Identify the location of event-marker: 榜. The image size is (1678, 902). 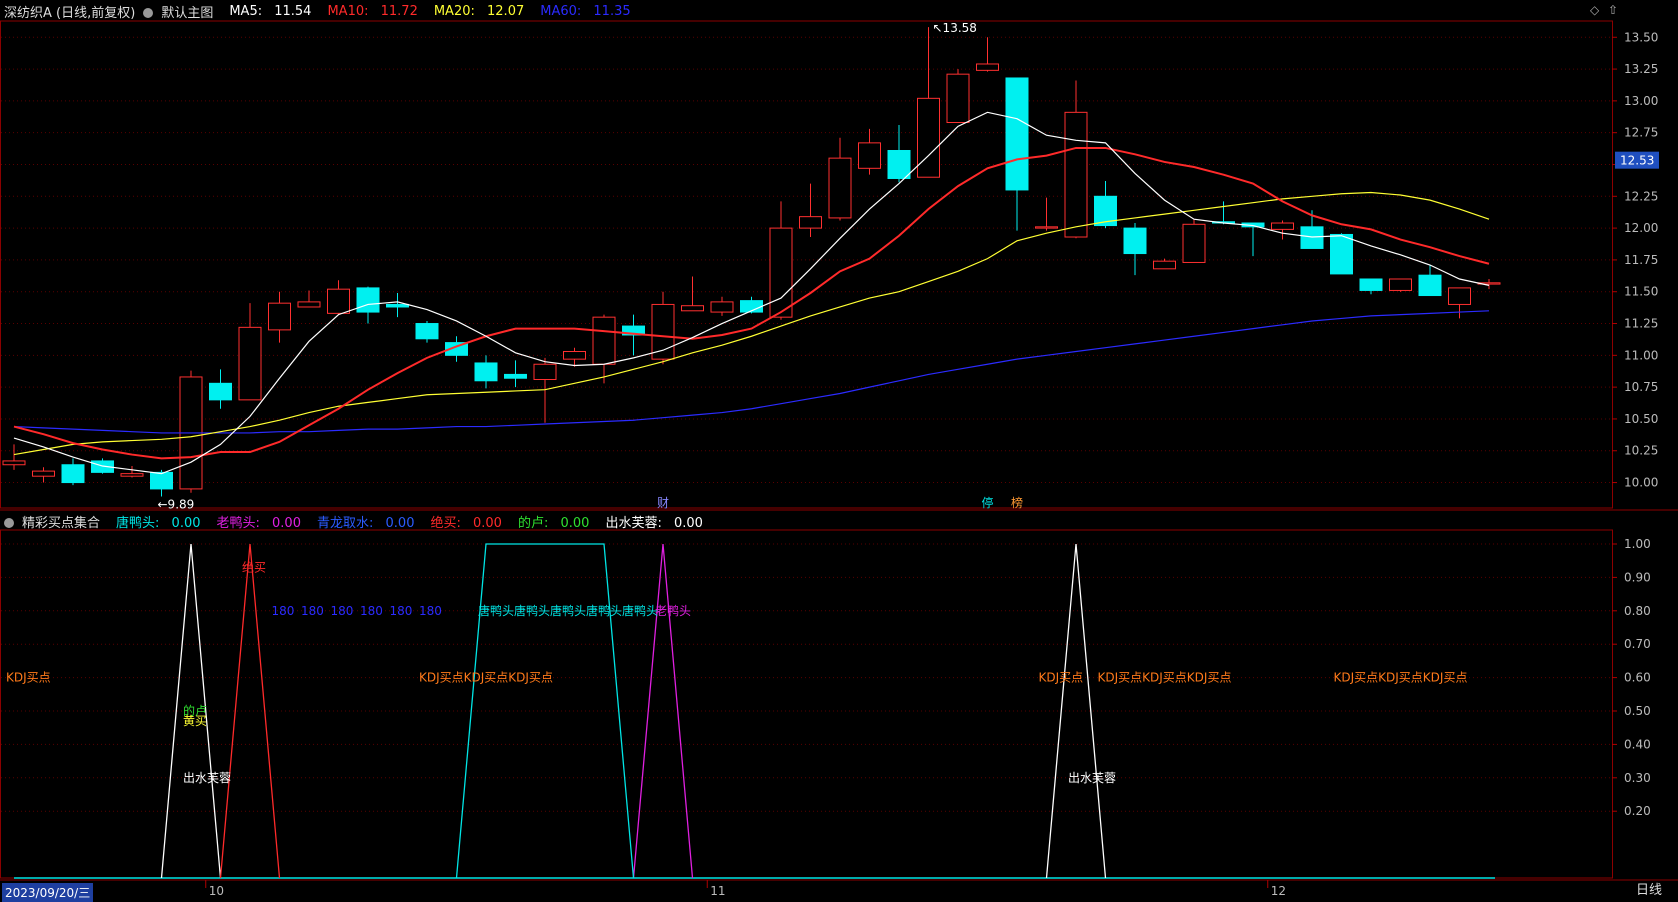
(1017, 502).